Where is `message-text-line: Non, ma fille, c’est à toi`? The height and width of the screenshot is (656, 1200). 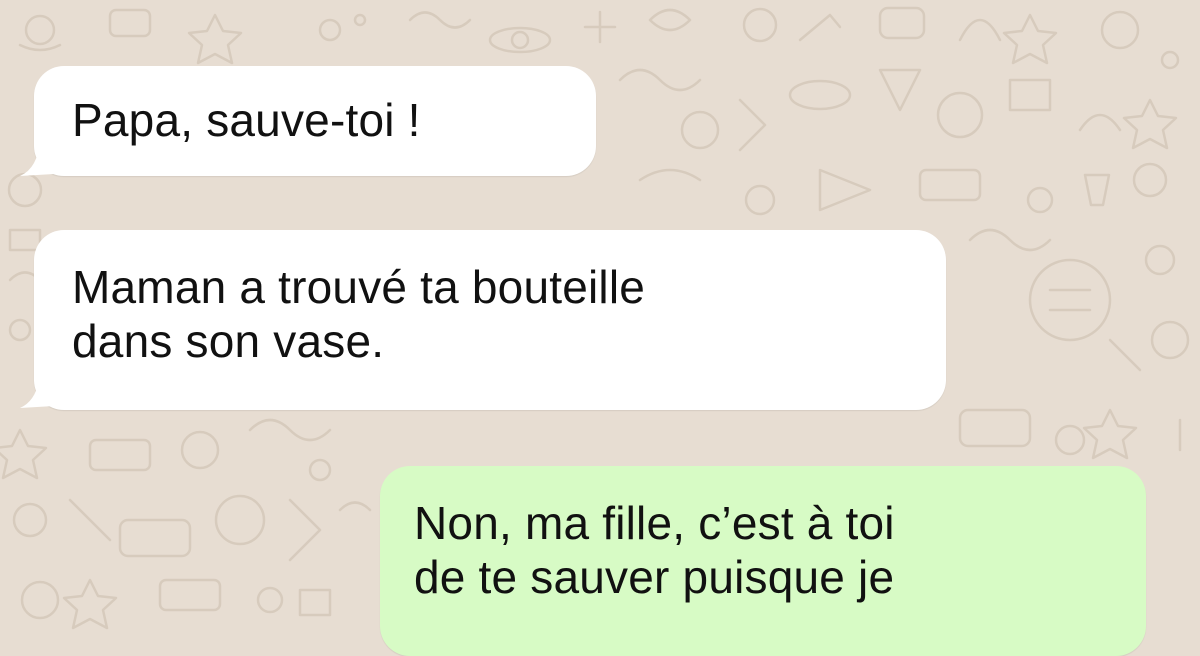 message-text-line: Non, ma fille, c’est à toi is located at coordinates (654, 523).